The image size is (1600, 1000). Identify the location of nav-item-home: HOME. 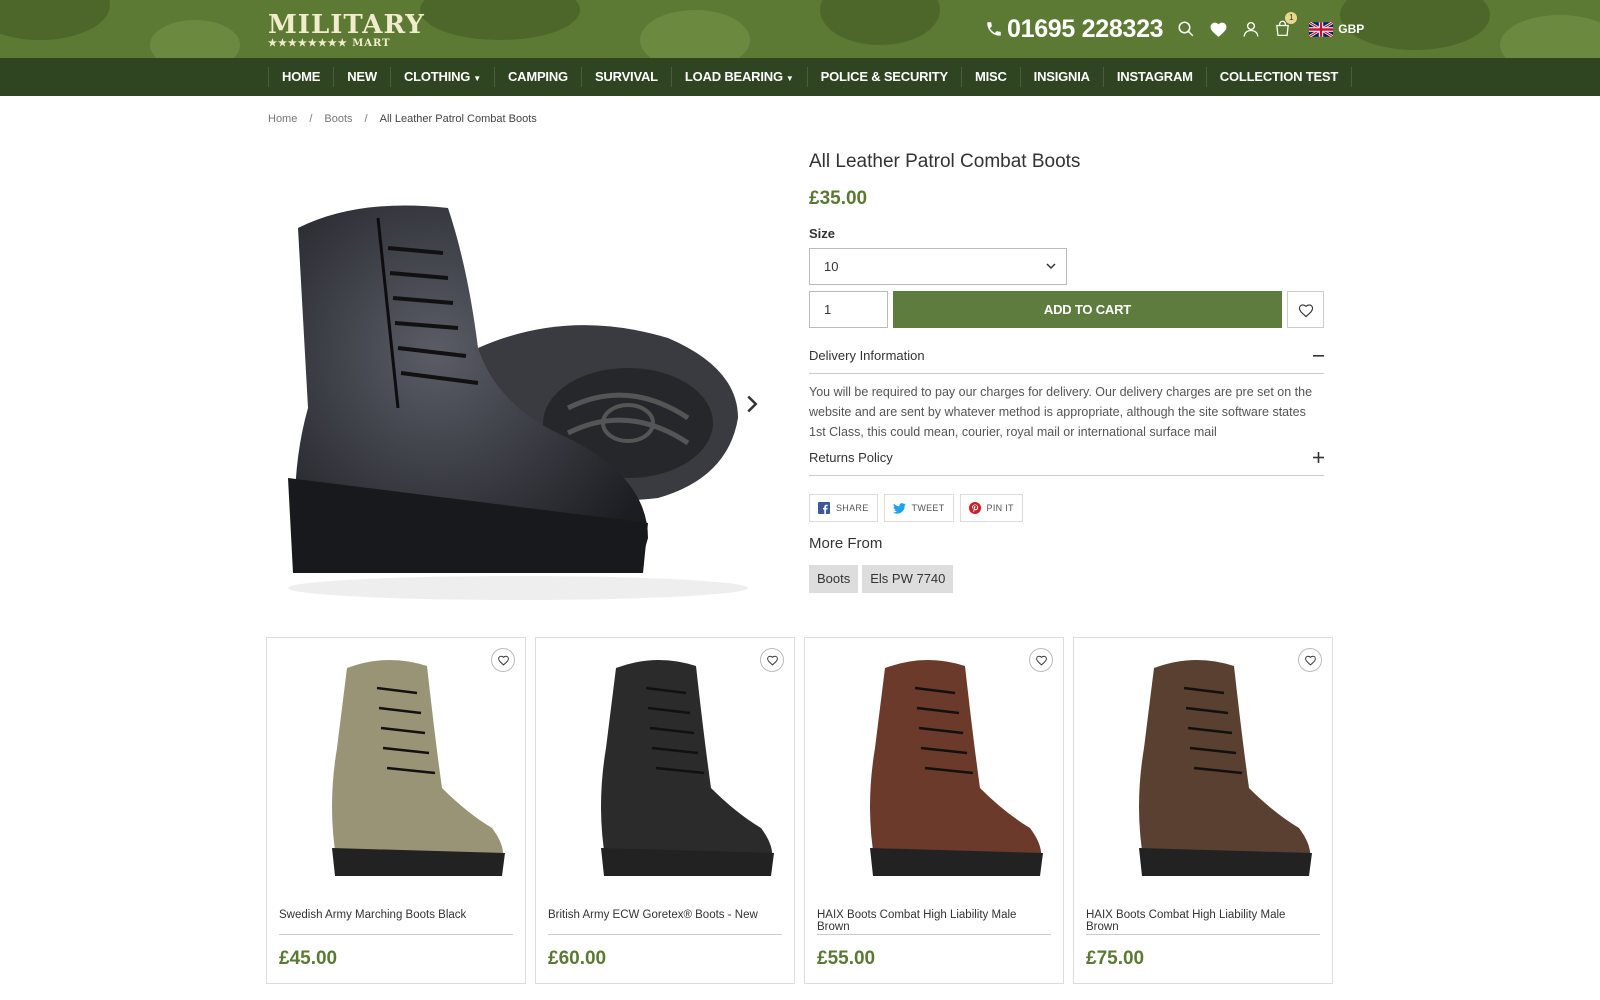
(300, 77).